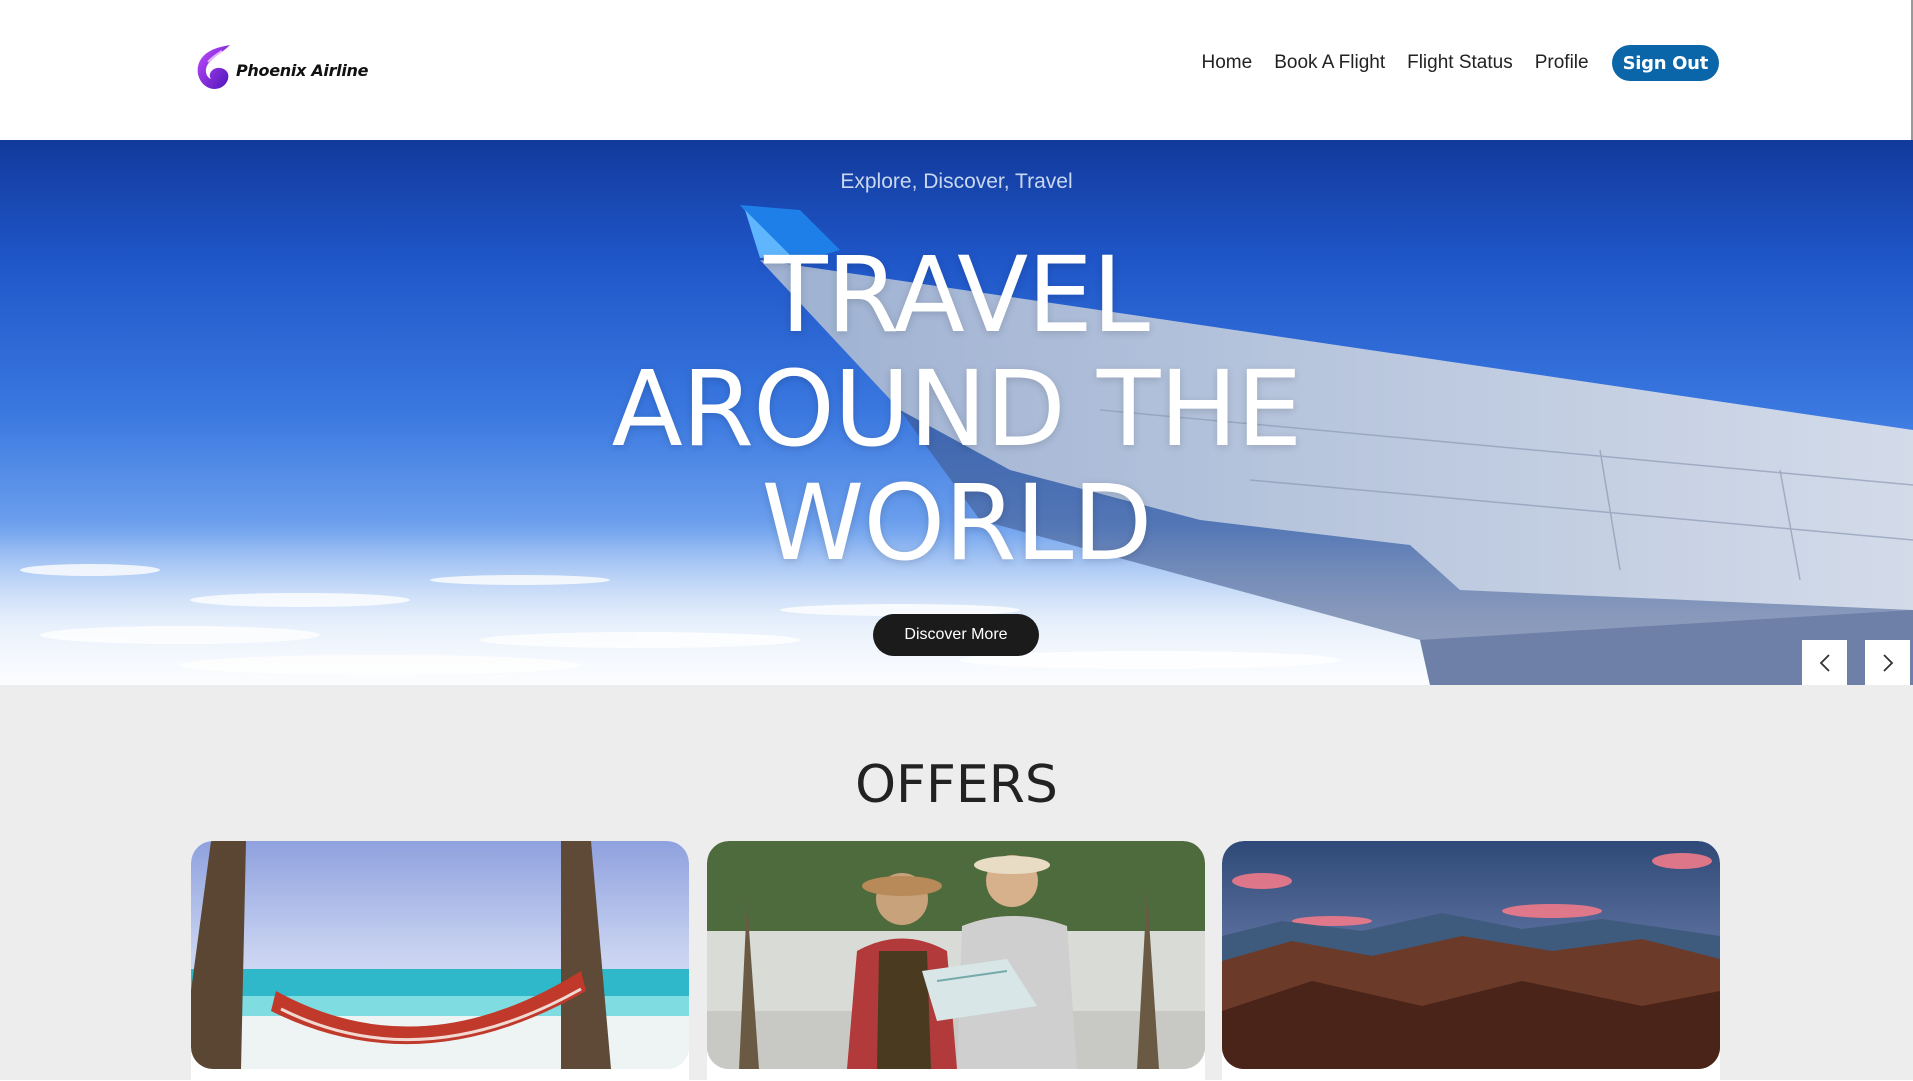 This screenshot has height=1081, width=1913. I want to click on brand-name: Phoenix Airline, so click(302, 70).